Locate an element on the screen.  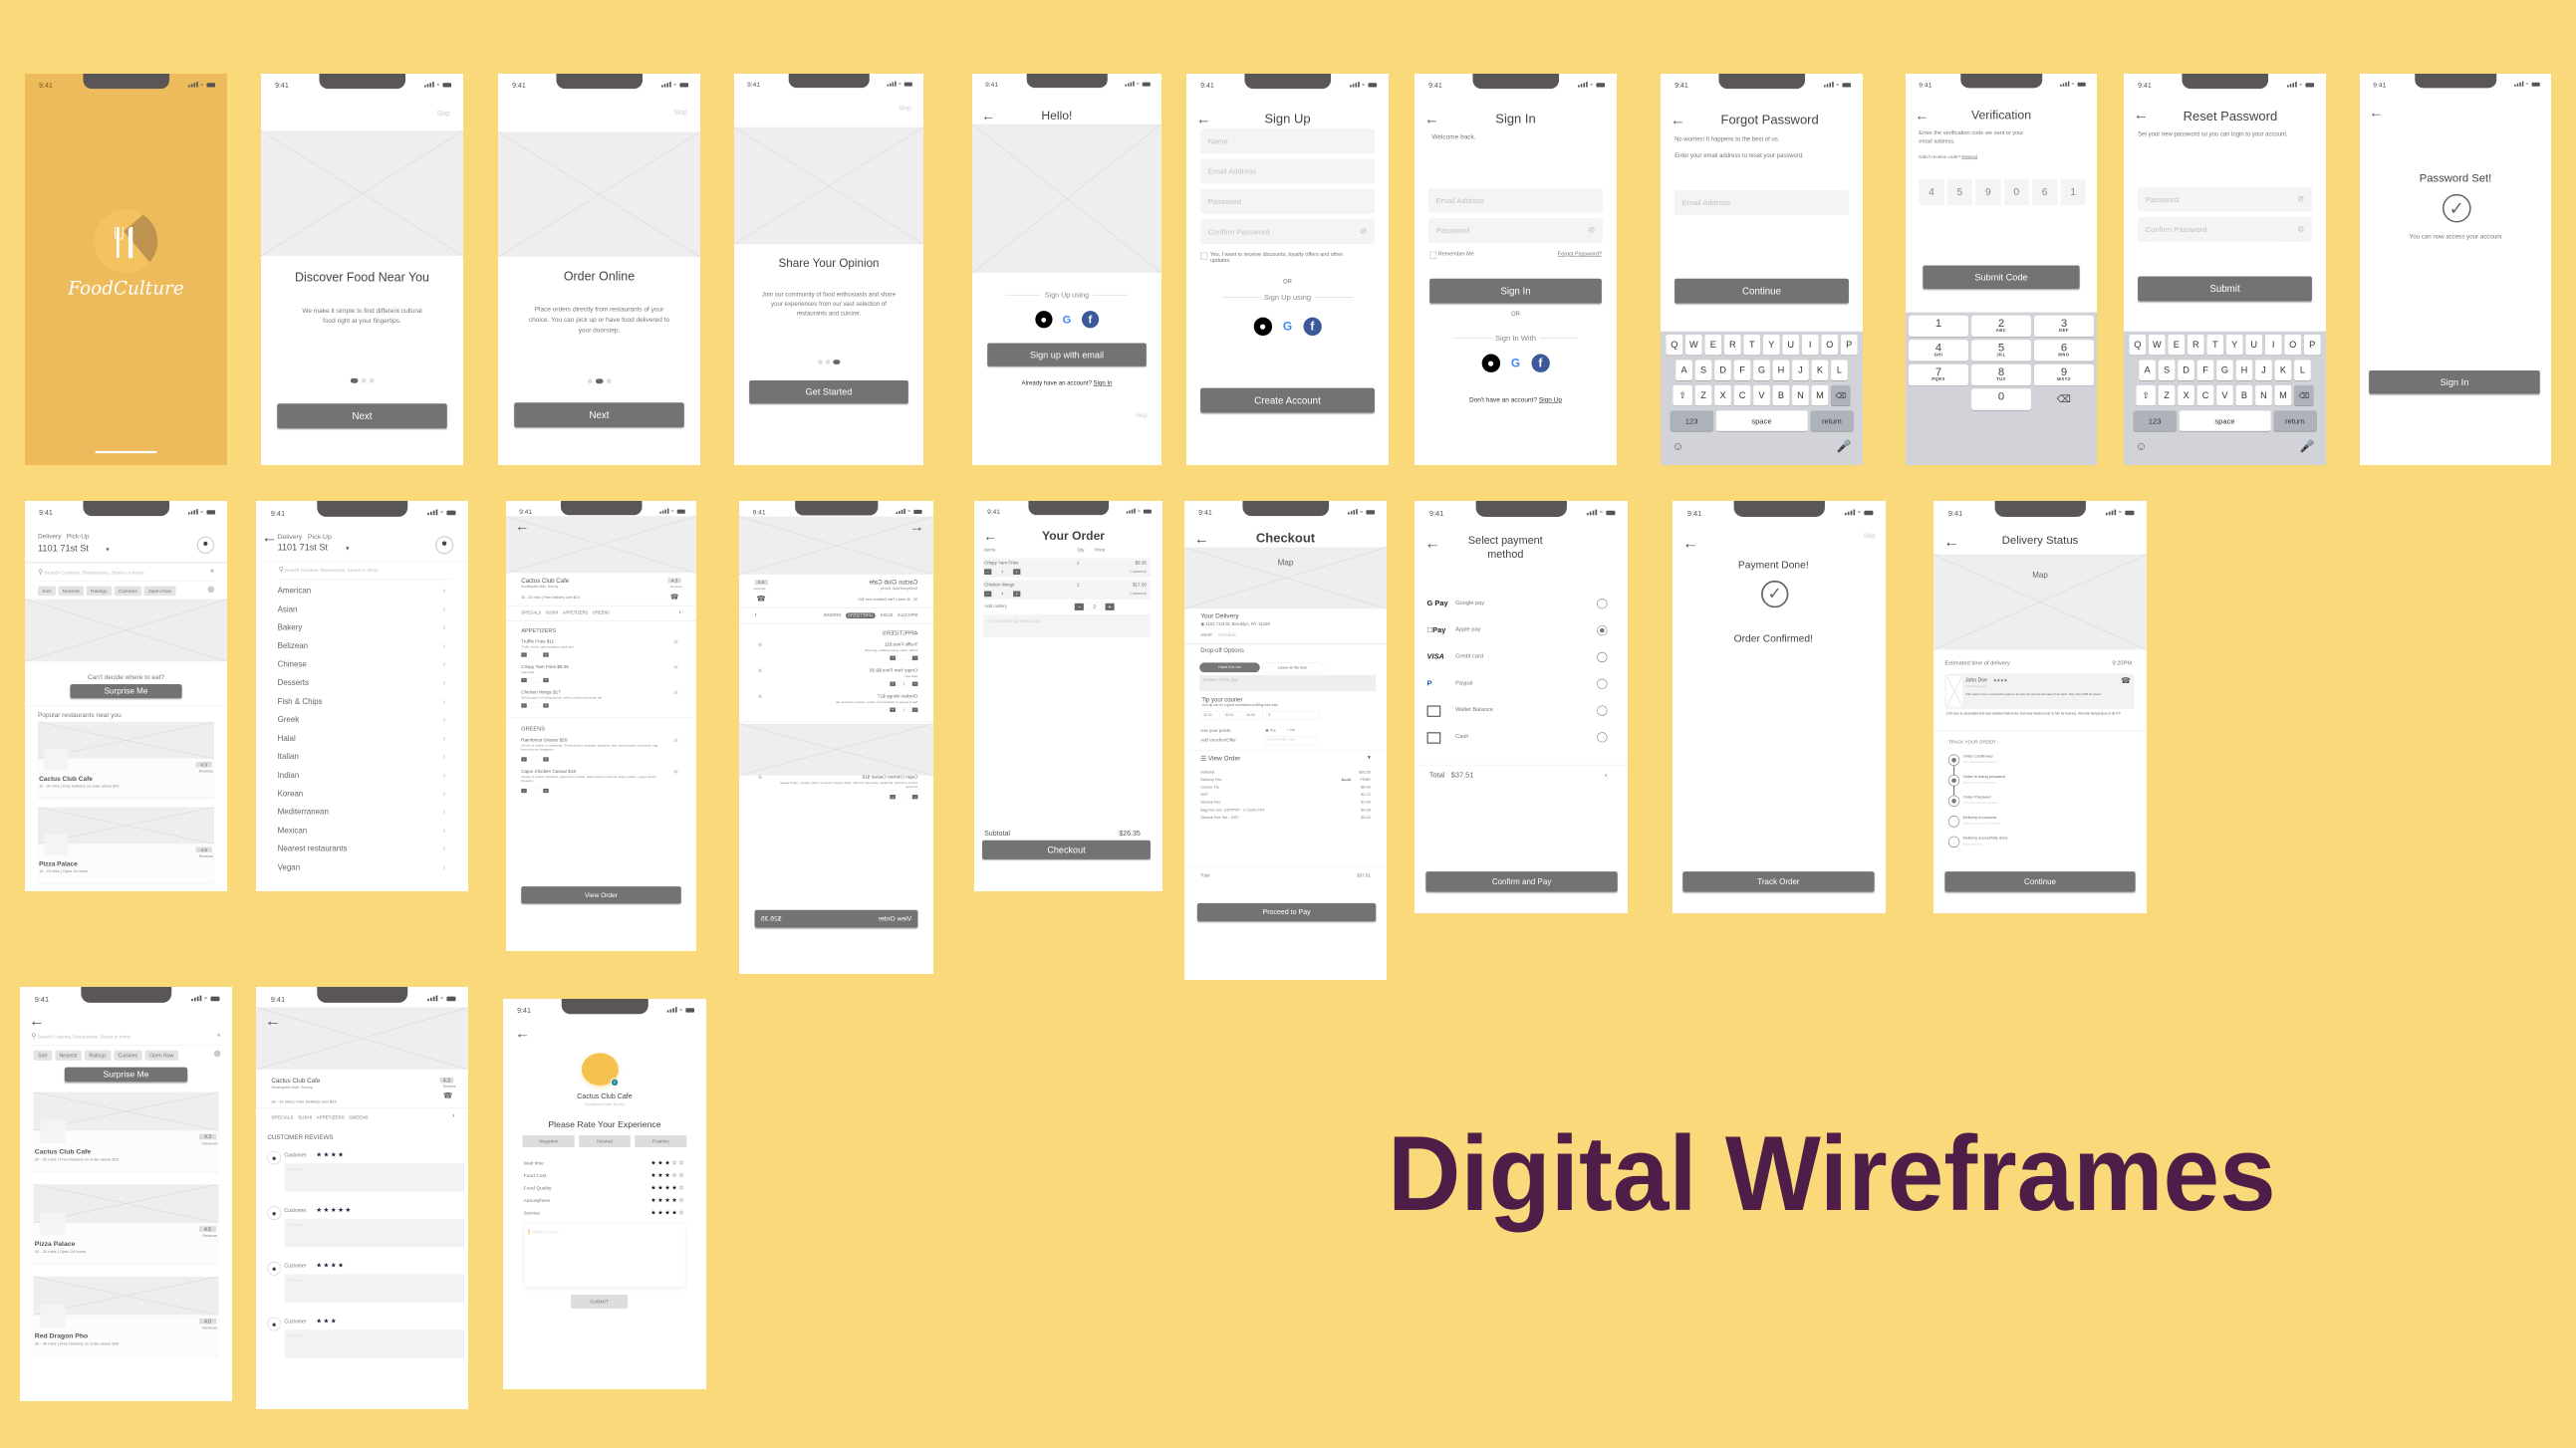
key-c: C is located at coordinates (2205, 395).